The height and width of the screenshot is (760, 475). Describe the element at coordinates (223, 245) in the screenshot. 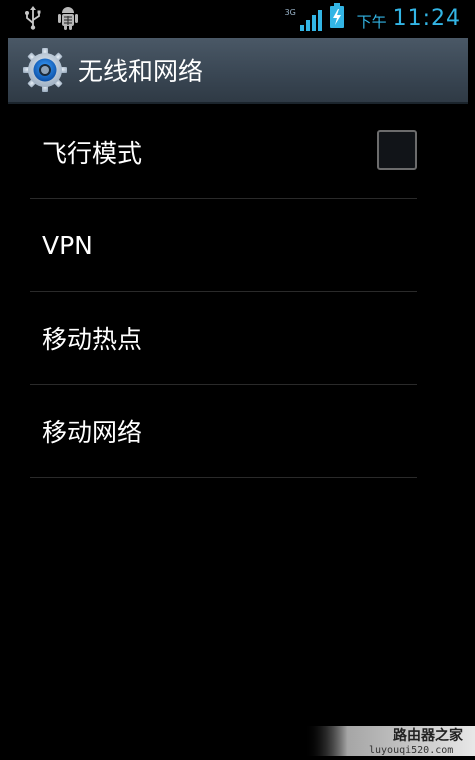

I see `list-item-vpn: VPN` at that location.